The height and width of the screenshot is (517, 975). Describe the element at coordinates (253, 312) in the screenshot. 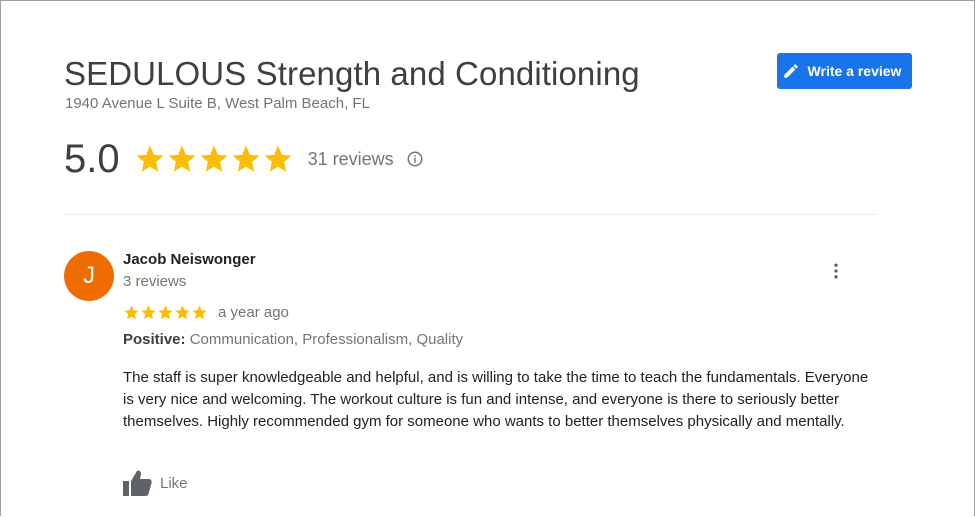

I see `review-time: a year ago` at that location.